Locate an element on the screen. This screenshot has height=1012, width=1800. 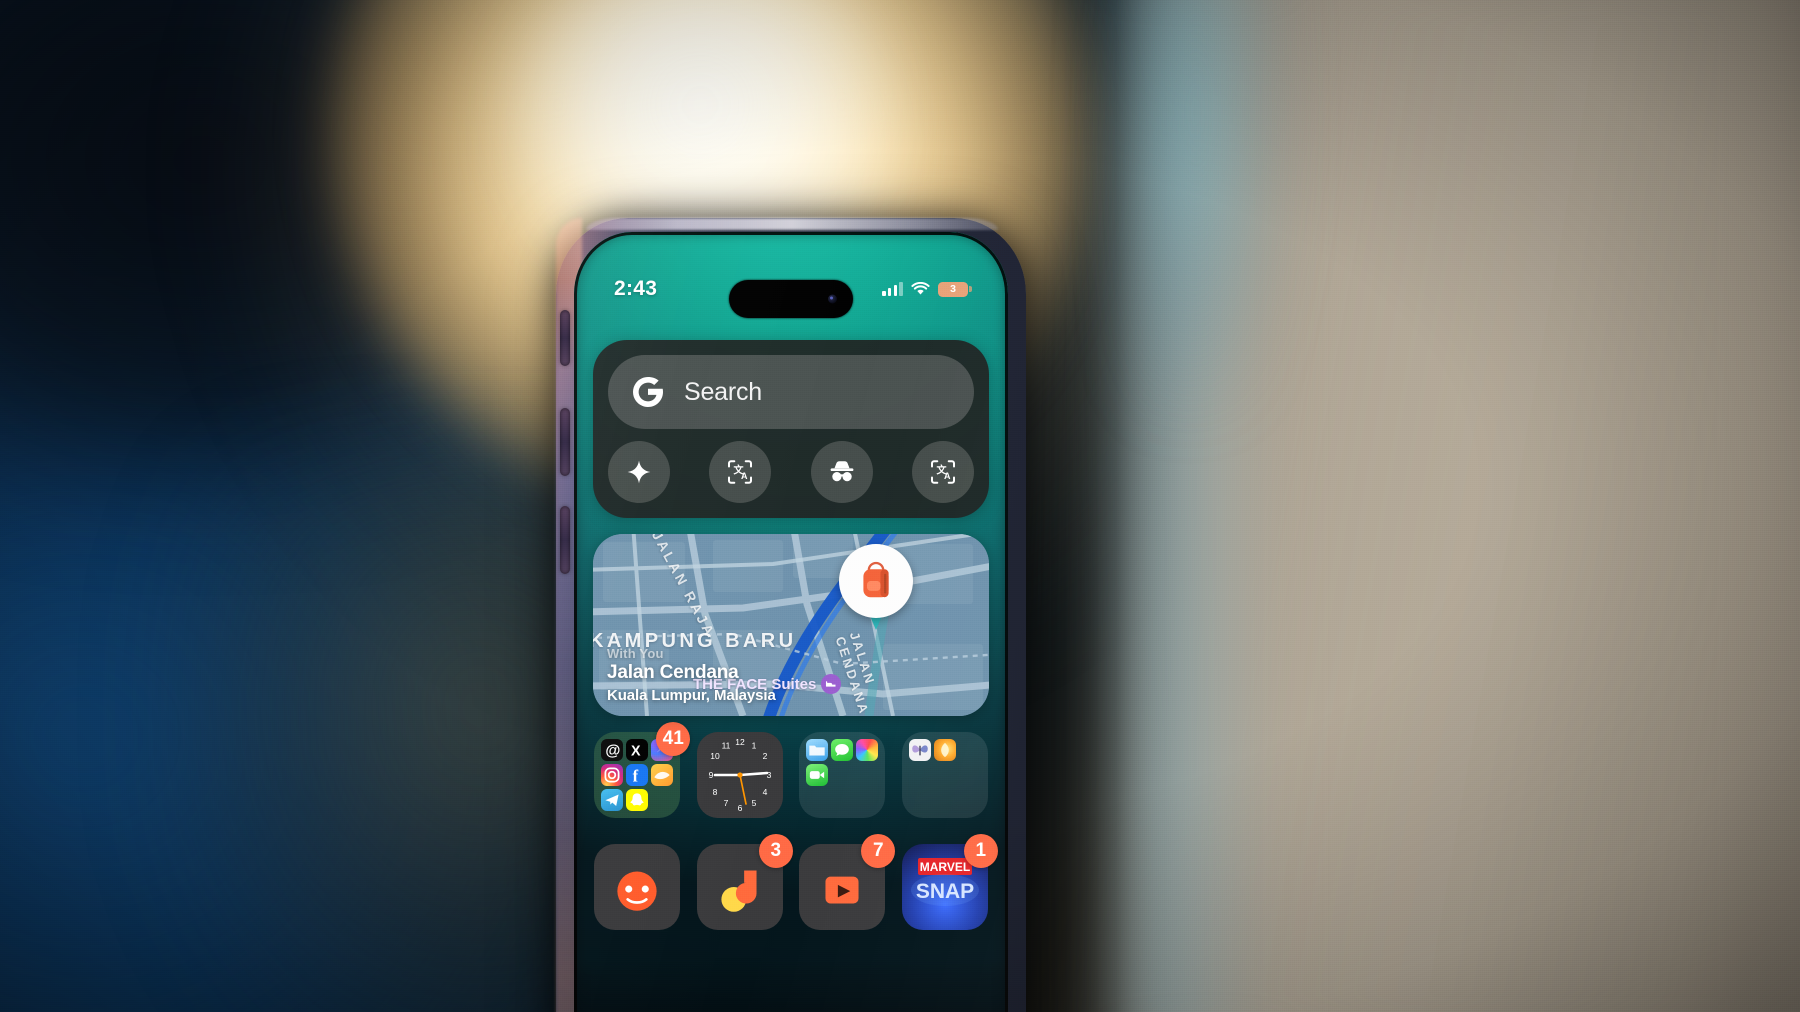
reddit-app-slot is located at coordinates (637, 887).